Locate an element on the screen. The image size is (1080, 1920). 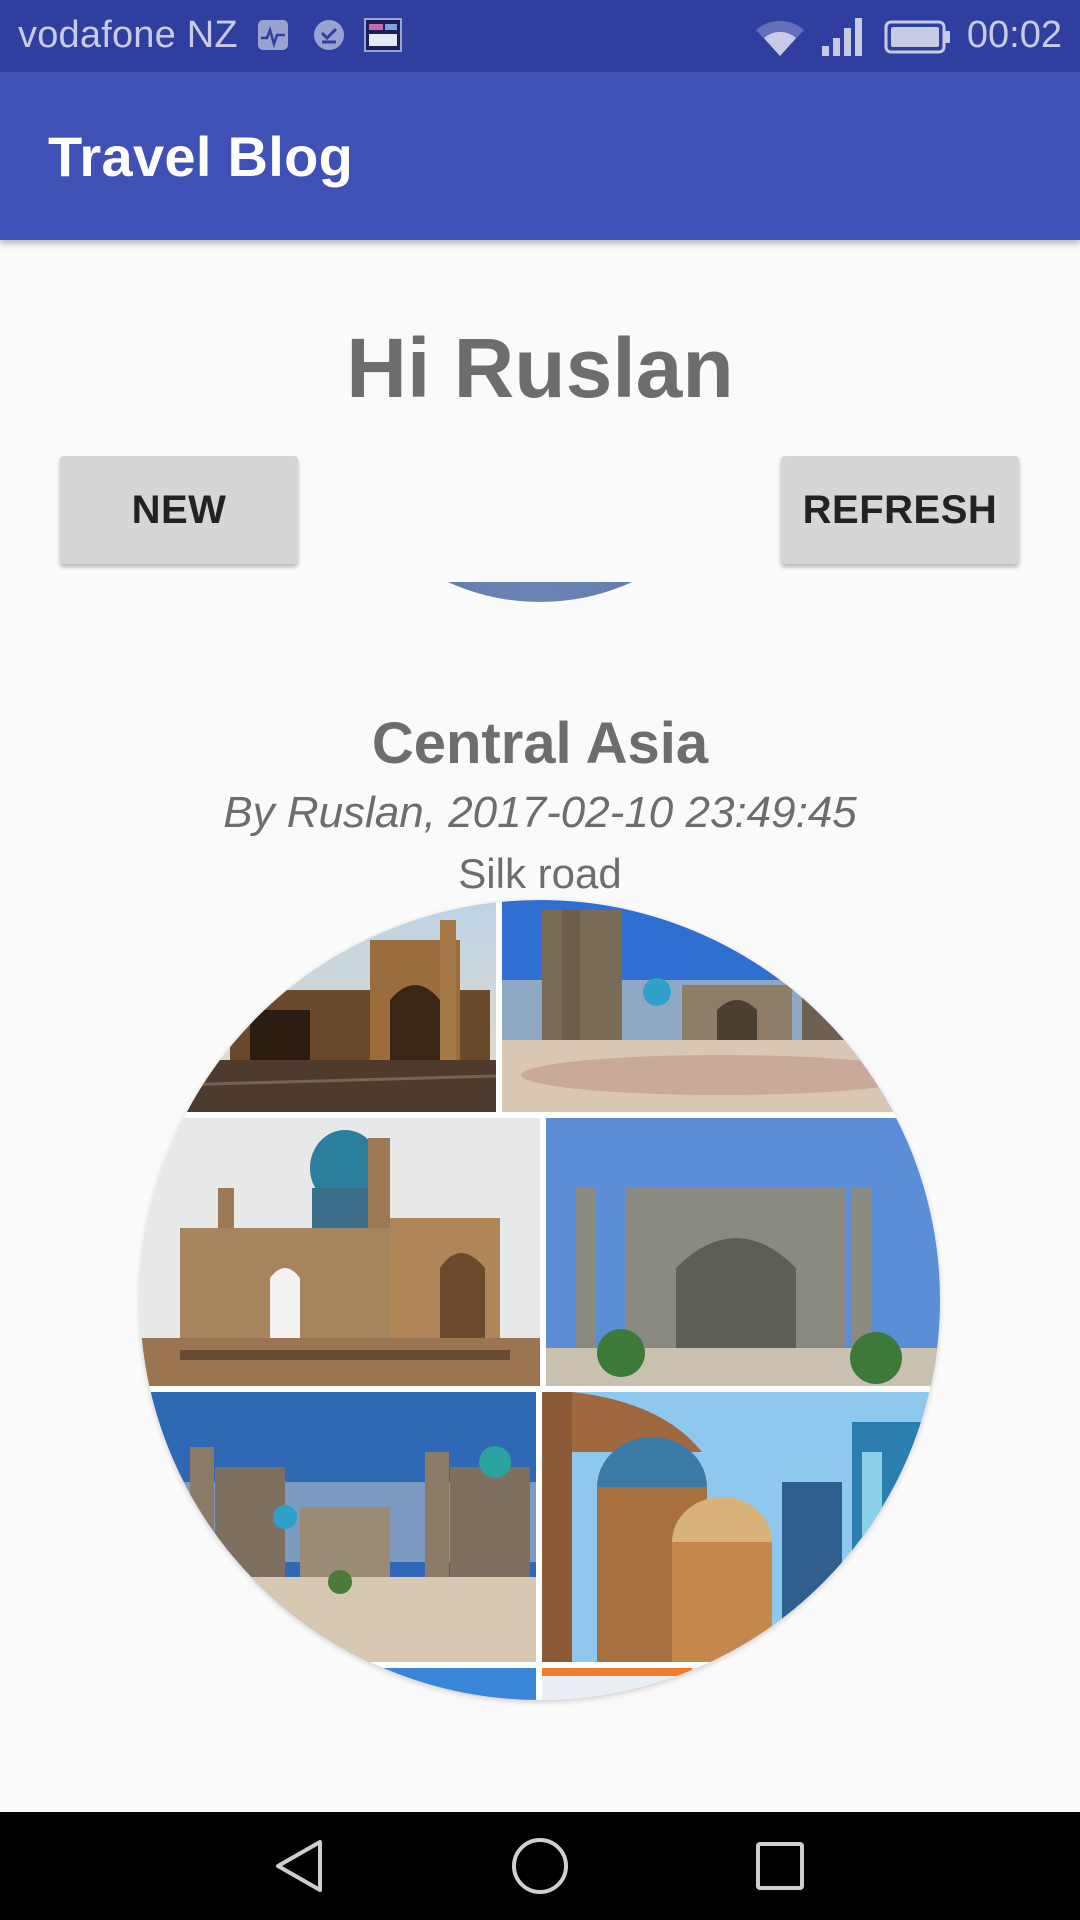
image-notification-icon is located at coordinates (383, 35).